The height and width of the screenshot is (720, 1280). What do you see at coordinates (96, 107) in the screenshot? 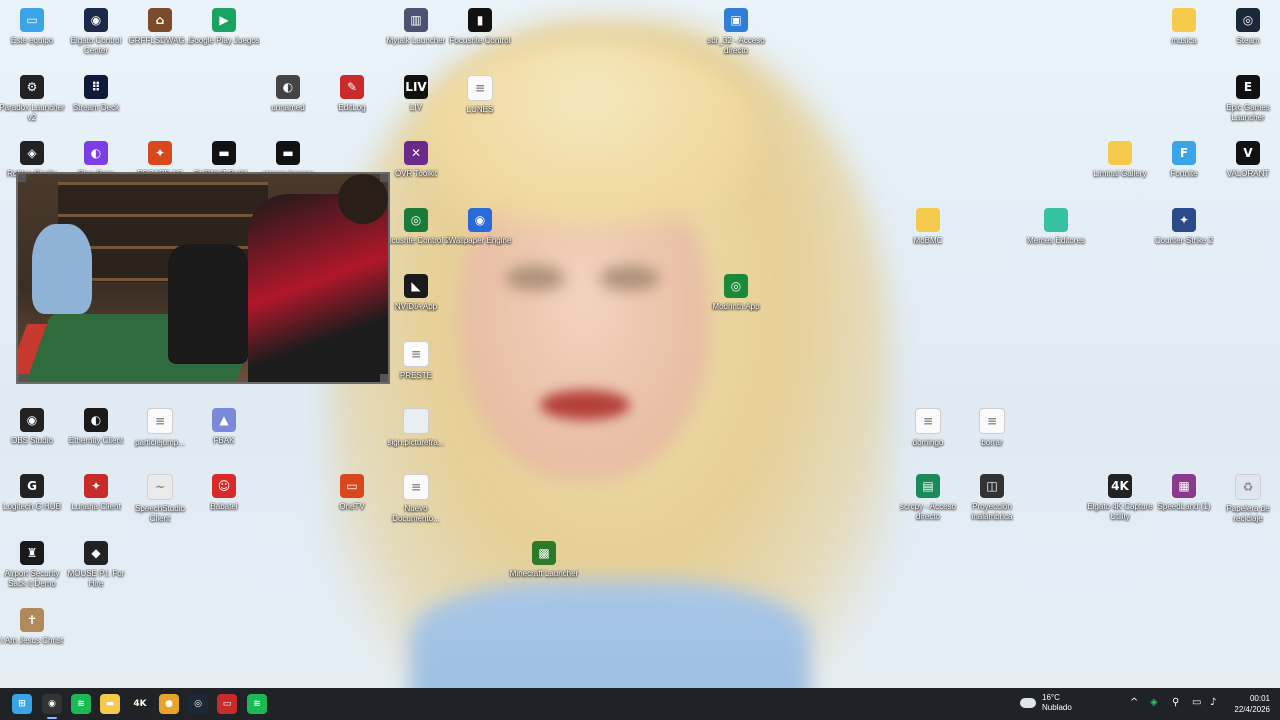
I see `desktop-icon-label: Stream Deck` at bounding box center [96, 107].